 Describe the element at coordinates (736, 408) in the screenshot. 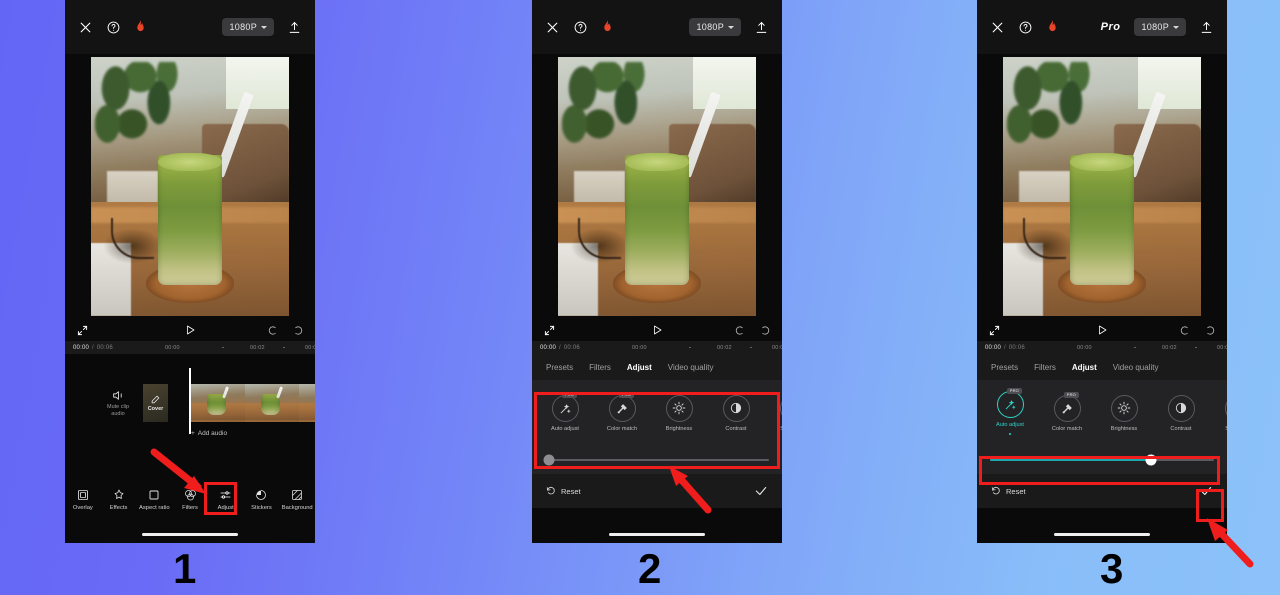

I see `contrast-icon` at that location.